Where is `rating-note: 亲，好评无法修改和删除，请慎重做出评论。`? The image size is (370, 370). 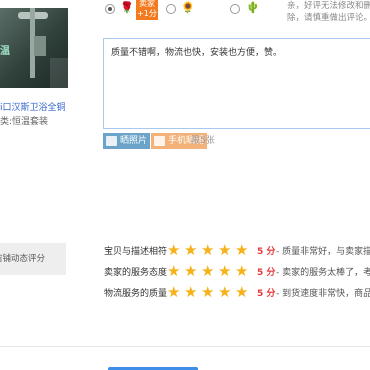
rating-note: 亲，好评无法修改和删除，请慎重做出评论。 is located at coordinates (328, 12).